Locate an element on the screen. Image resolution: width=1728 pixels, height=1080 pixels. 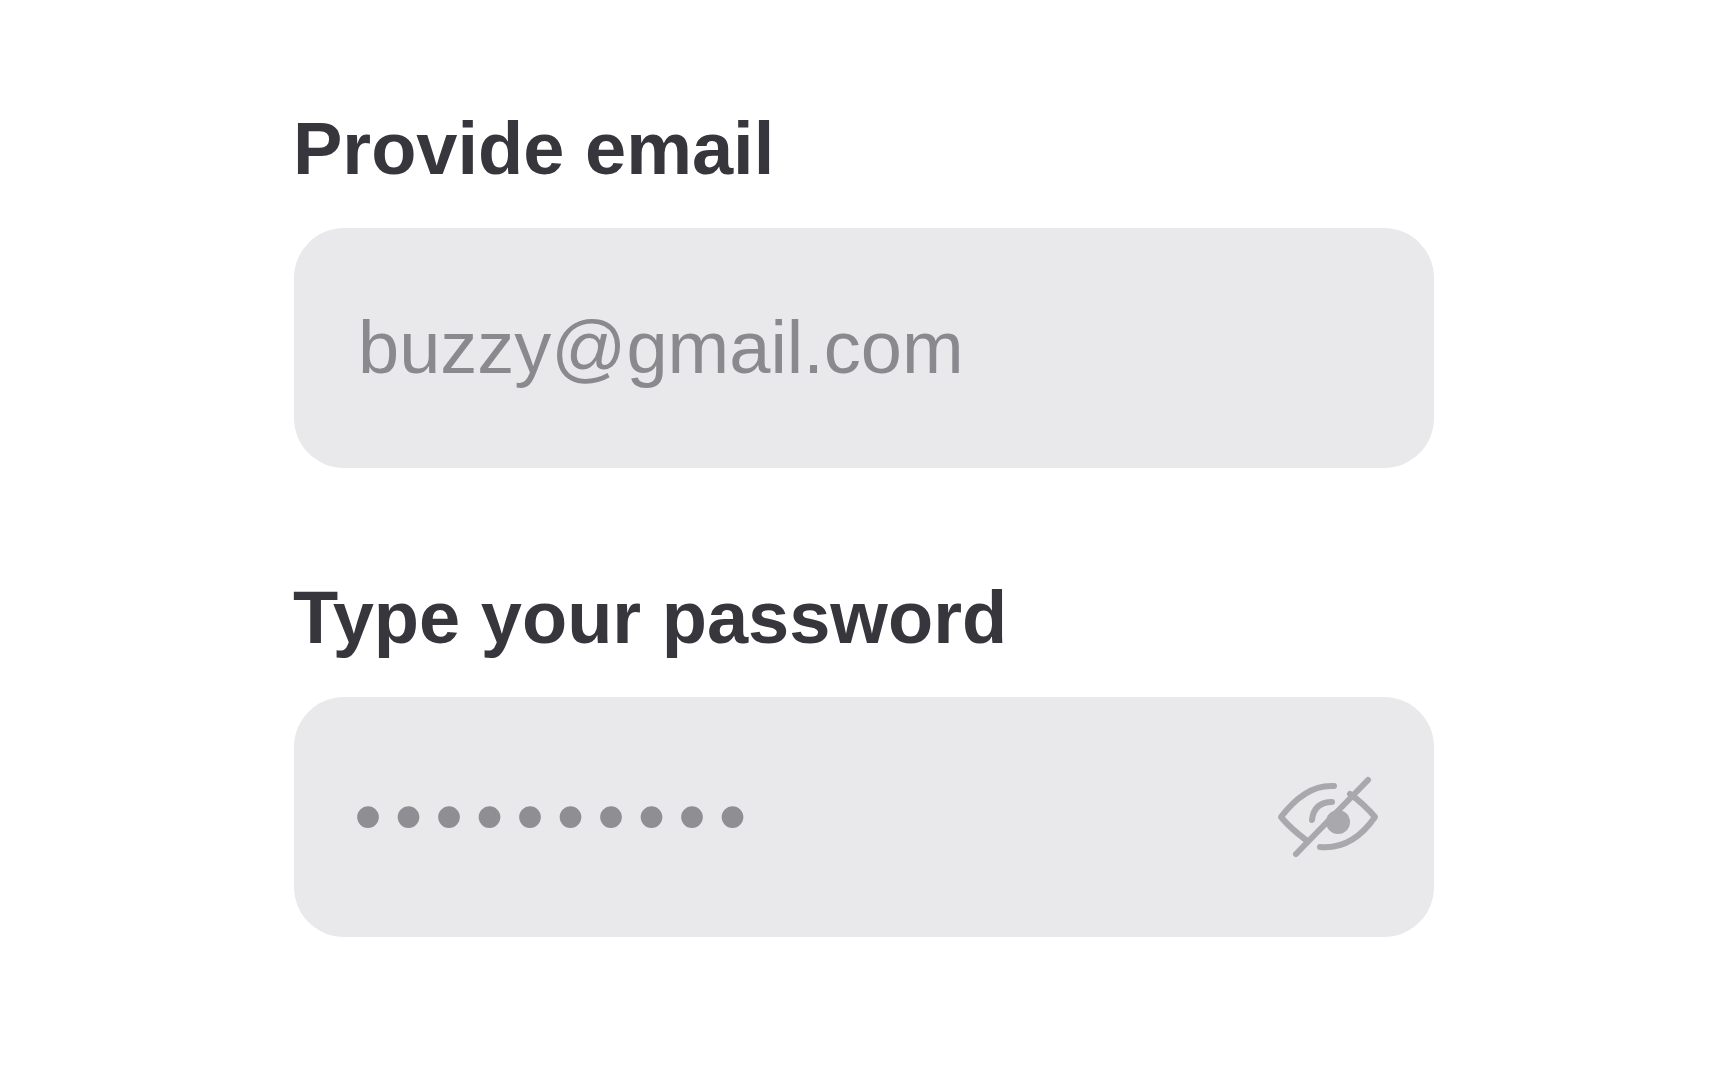
field-label: Provide email is located at coordinates (534, 149).